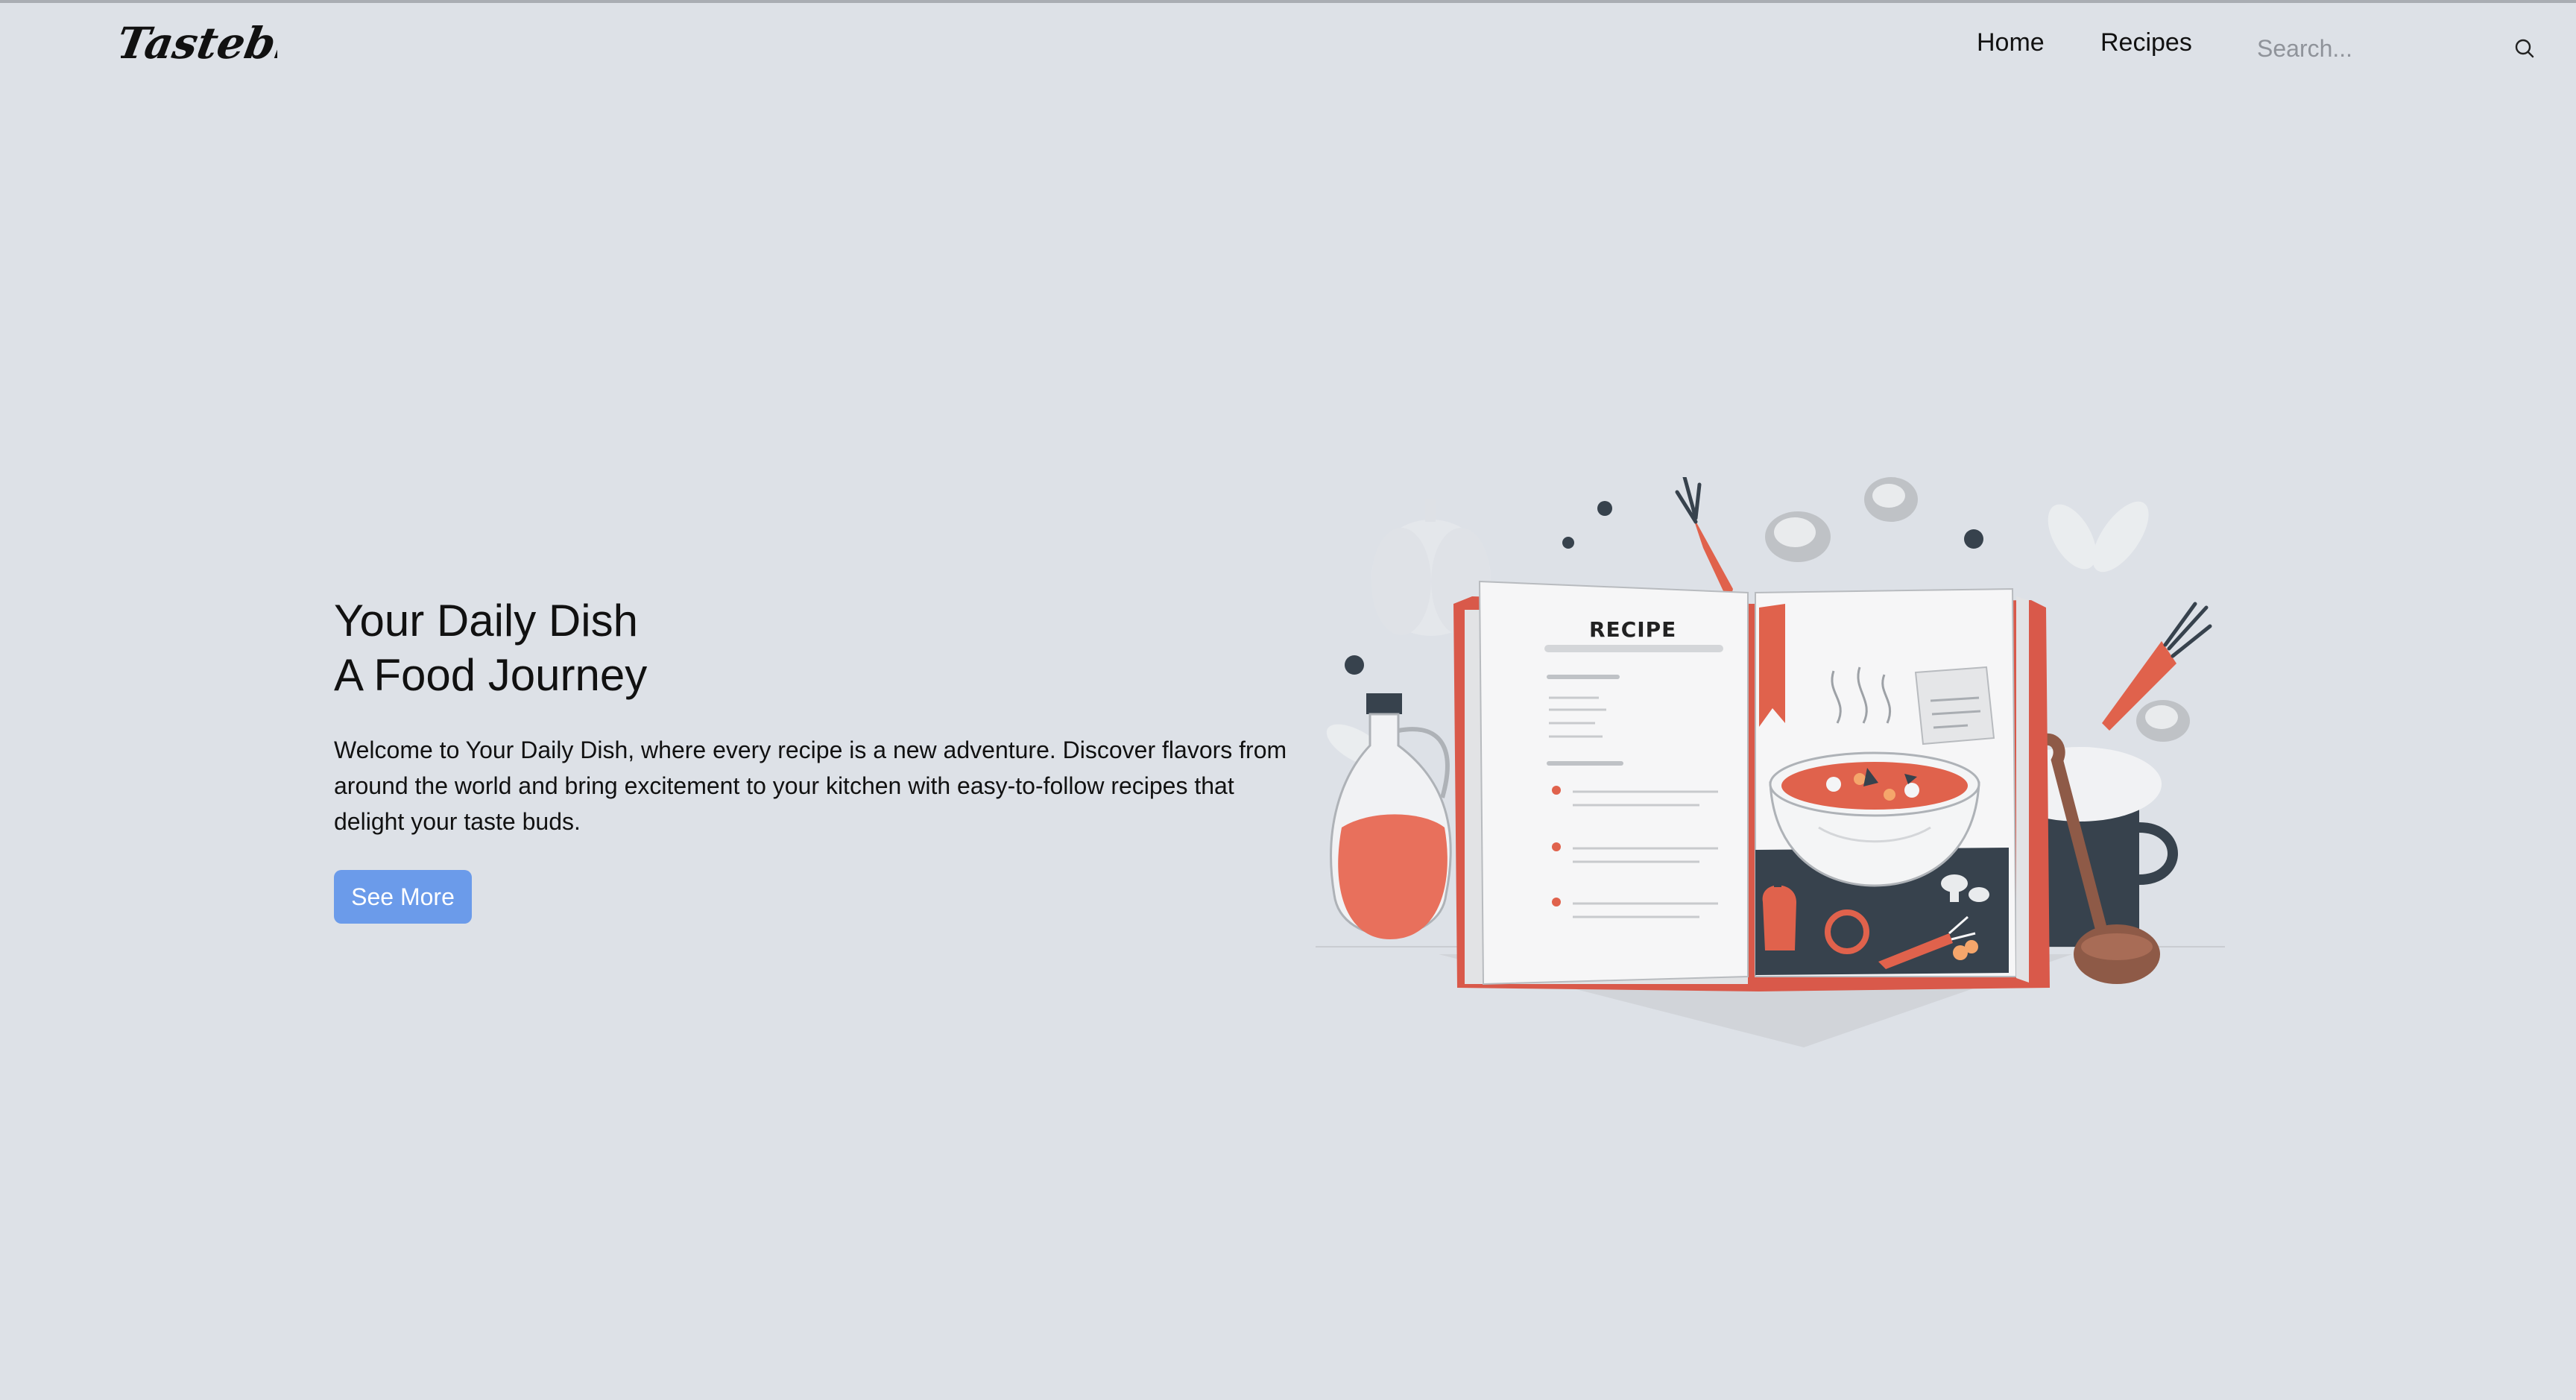 The image size is (2576, 1400). What do you see at coordinates (486, 621) in the screenshot?
I see `hero-title-line-1: Your Daily Dish` at bounding box center [486, 621].